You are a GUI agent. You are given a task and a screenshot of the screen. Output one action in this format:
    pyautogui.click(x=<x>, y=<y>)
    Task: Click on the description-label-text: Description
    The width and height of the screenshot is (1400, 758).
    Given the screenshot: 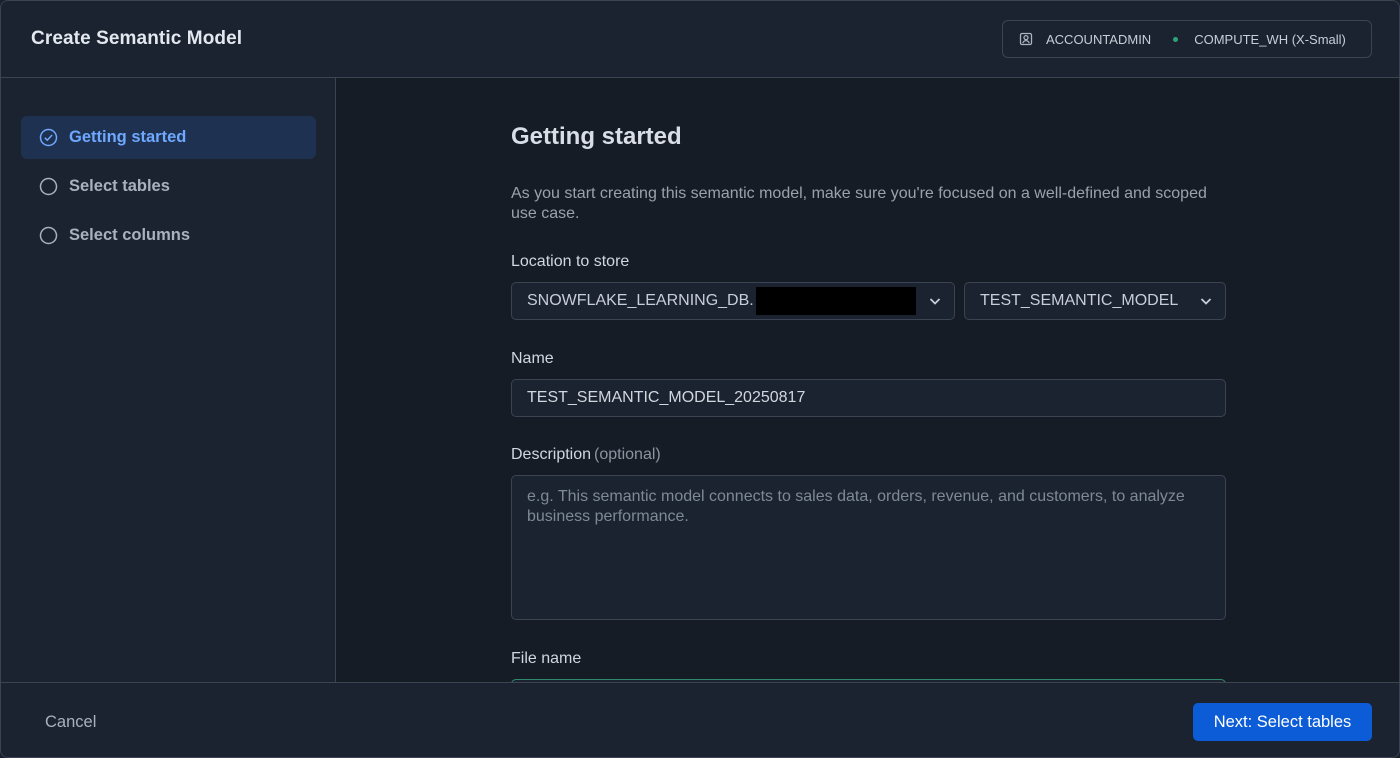 What is the action you would take?
    pyautogui.click(x=551, y=454)
    